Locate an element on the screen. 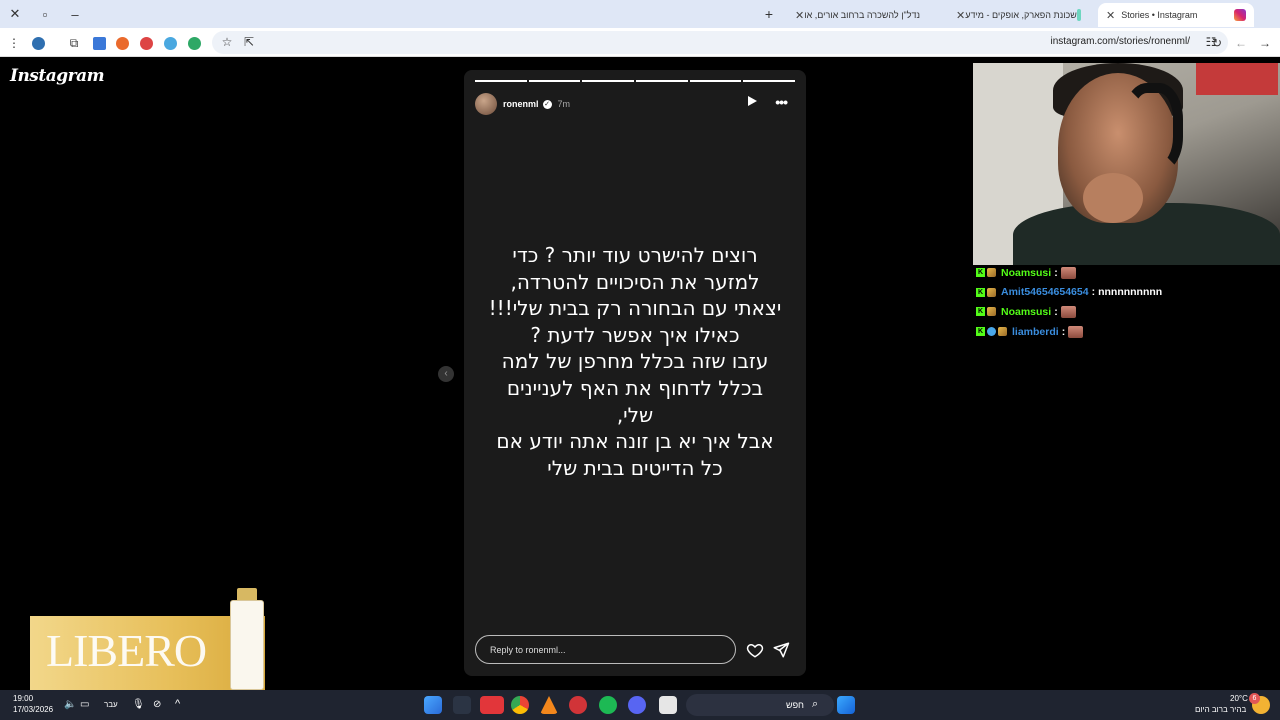  share-icon: ⇱ is located at coordinates (249, 42).